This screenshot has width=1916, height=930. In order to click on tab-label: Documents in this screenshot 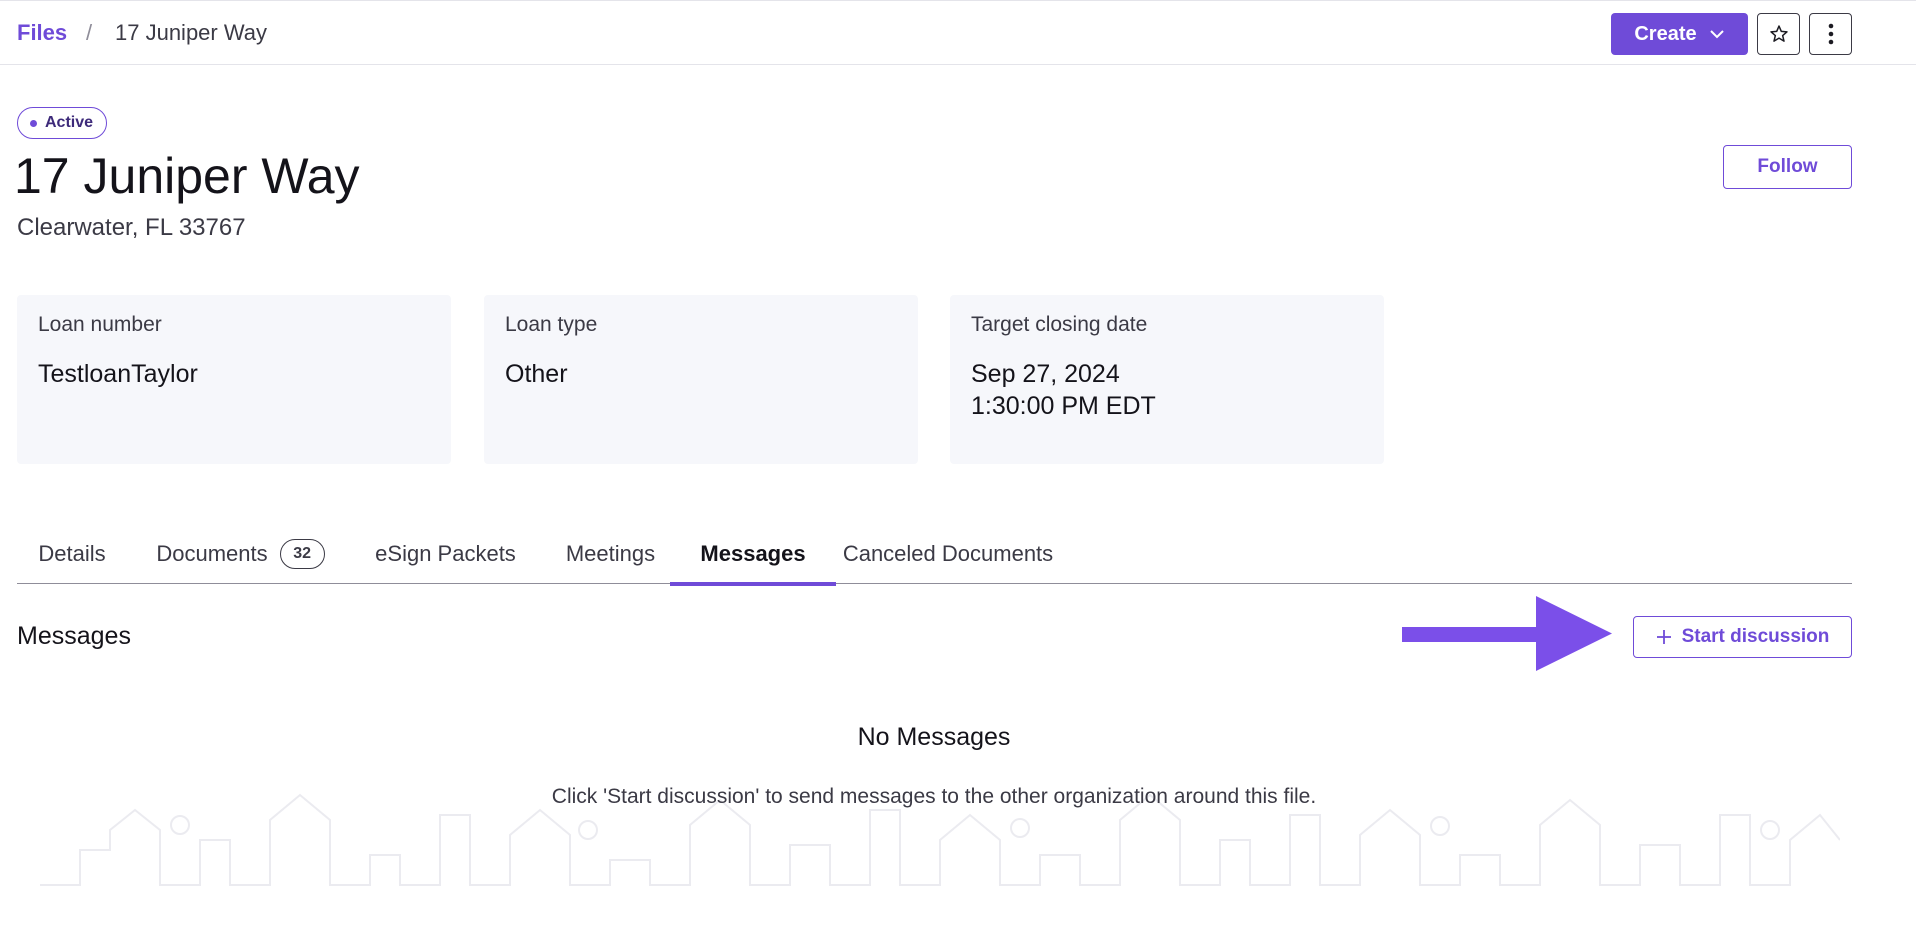, I will do `click(212, 553)`.